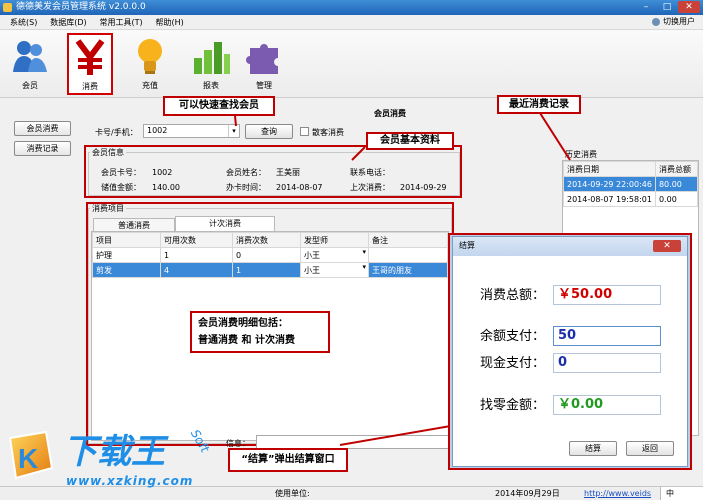  I want to click on callout-consume-detail: 会员消费明细包括： 普通消费 和 计次消费, so click(260, 332).